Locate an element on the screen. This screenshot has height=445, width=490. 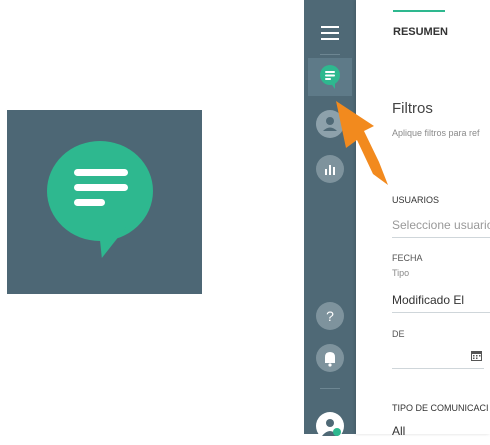
date-label: FECHA is located at coordinates (407, 258).